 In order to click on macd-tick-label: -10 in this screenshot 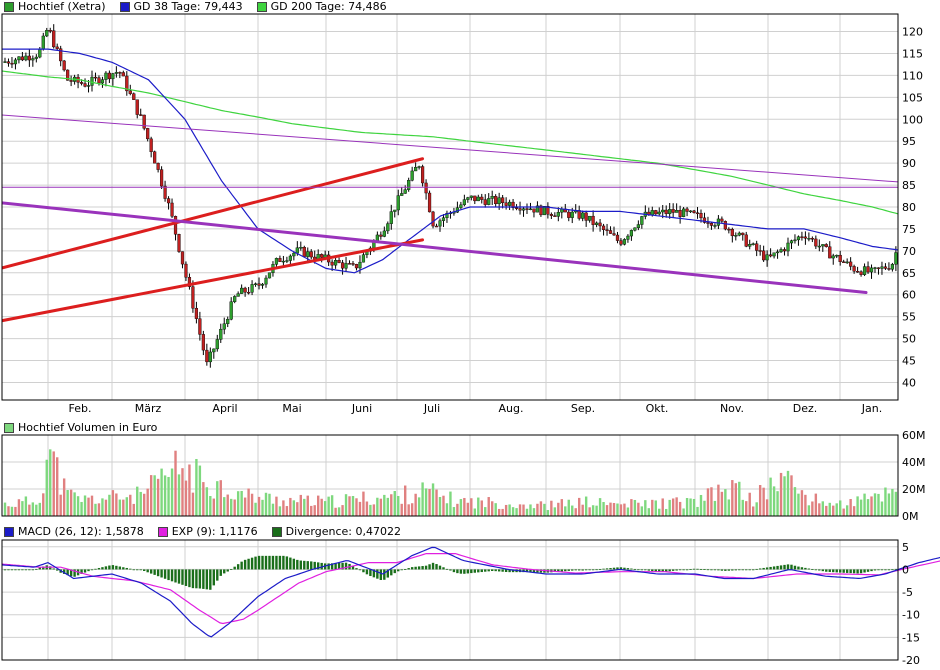, I will do `click(911, 615)`.